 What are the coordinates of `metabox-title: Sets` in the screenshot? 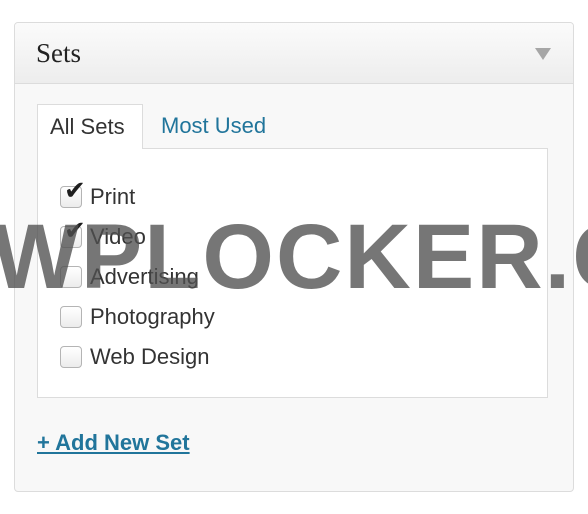 It's located at (59, 53).